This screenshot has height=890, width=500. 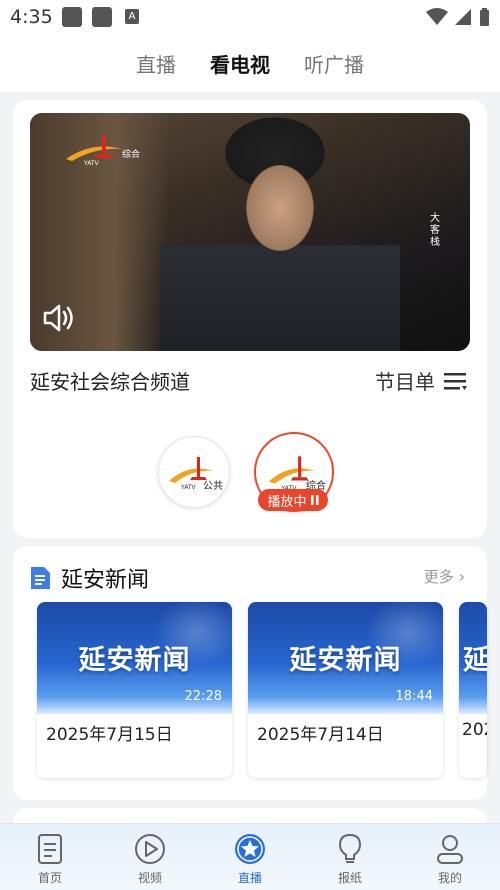 I want to click on bottom-tab-label: 直播, so click(x=249, y=878).